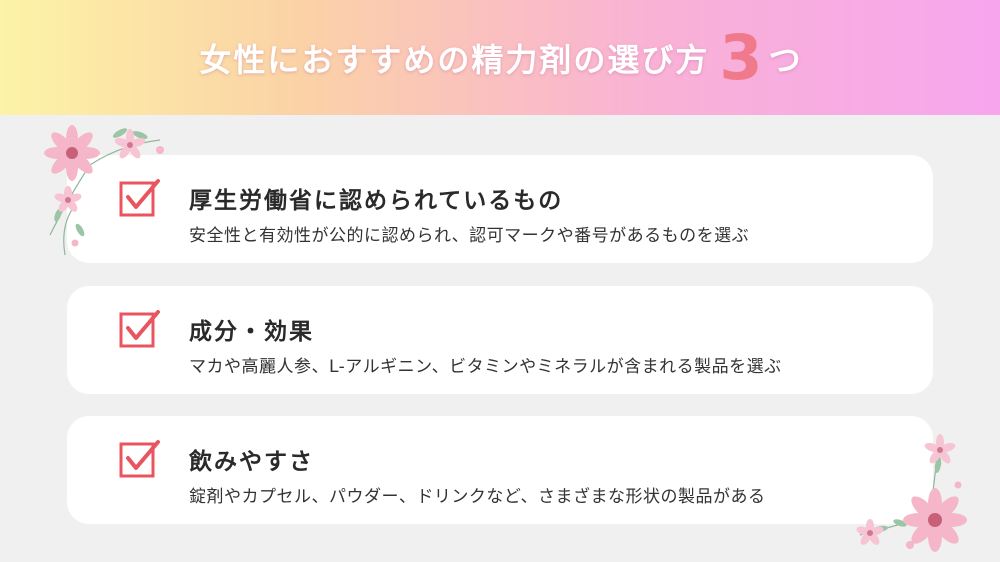  What do you see at coordinates (911, 493) in the screenshot?
I see `flower-decoration-bottom-right` at bounding box center [911, 493].